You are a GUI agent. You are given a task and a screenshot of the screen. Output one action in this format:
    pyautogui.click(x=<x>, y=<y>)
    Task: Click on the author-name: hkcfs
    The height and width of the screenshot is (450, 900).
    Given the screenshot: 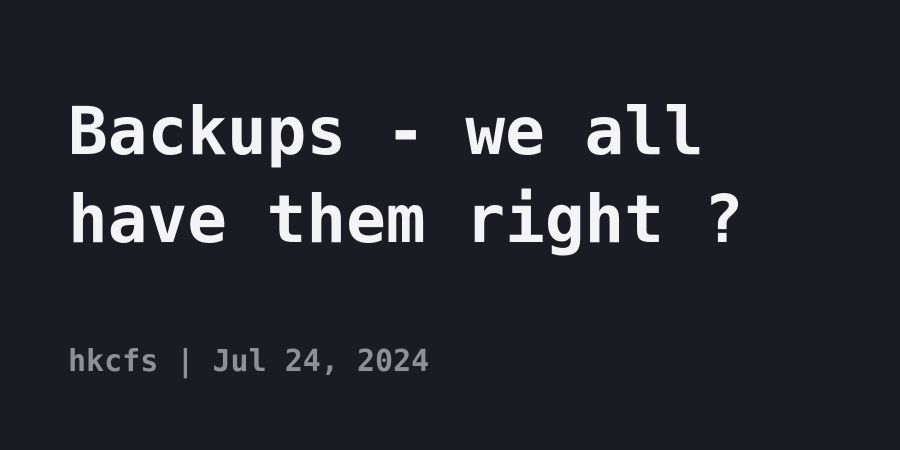 What is the action you would take?
    pyautogui.click(x=113, y=361)
    